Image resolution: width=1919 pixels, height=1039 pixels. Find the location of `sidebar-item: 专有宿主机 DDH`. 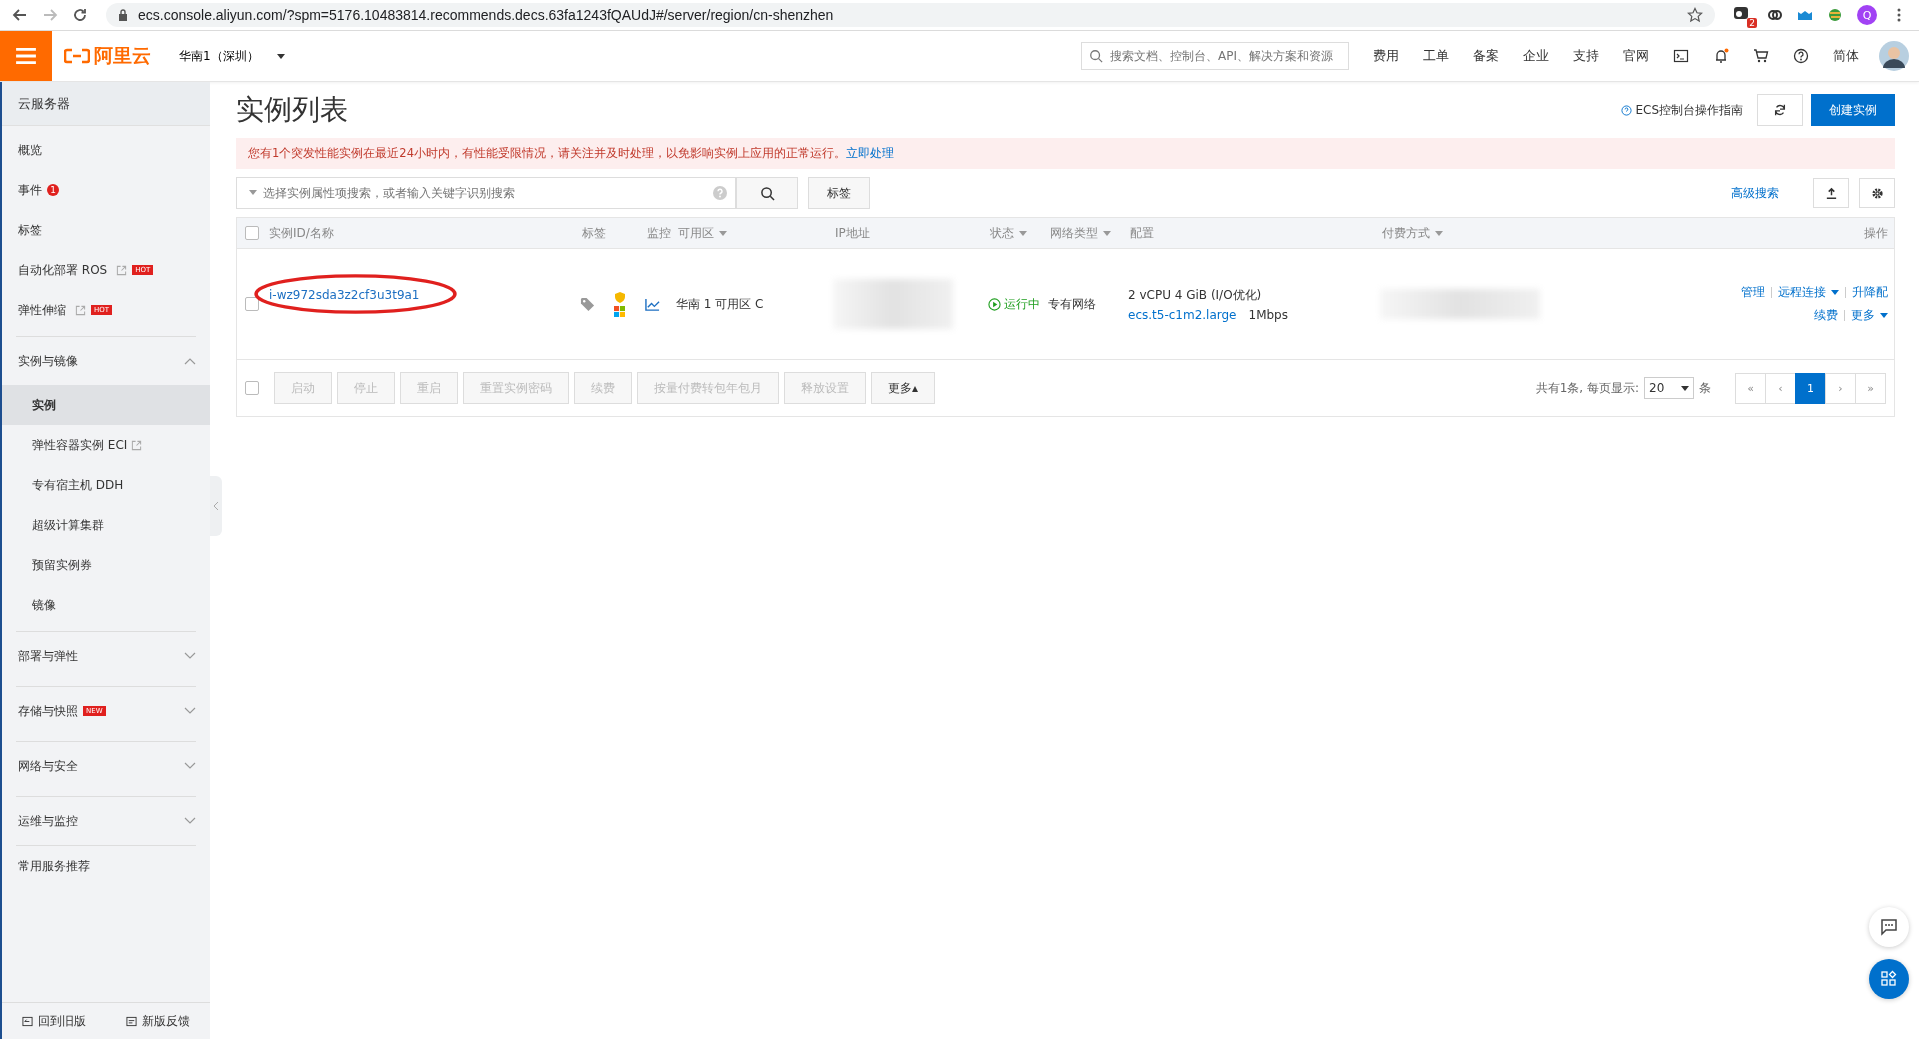

sidebar-item: 专有宿主机 DDH is located at coordinates (106, 485).